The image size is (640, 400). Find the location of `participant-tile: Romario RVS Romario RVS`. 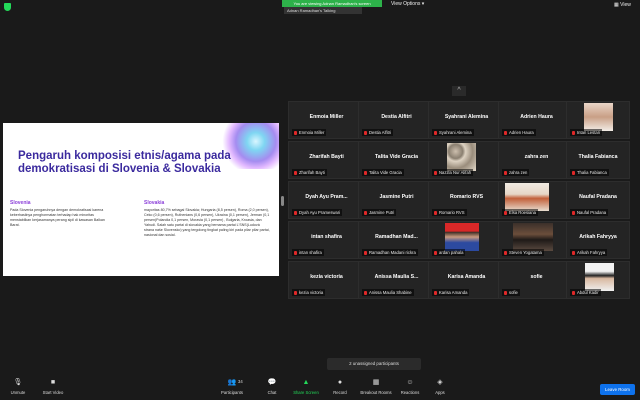

participant-tile: Romario RVS Romario RVS is located at coordinates (466, 200).